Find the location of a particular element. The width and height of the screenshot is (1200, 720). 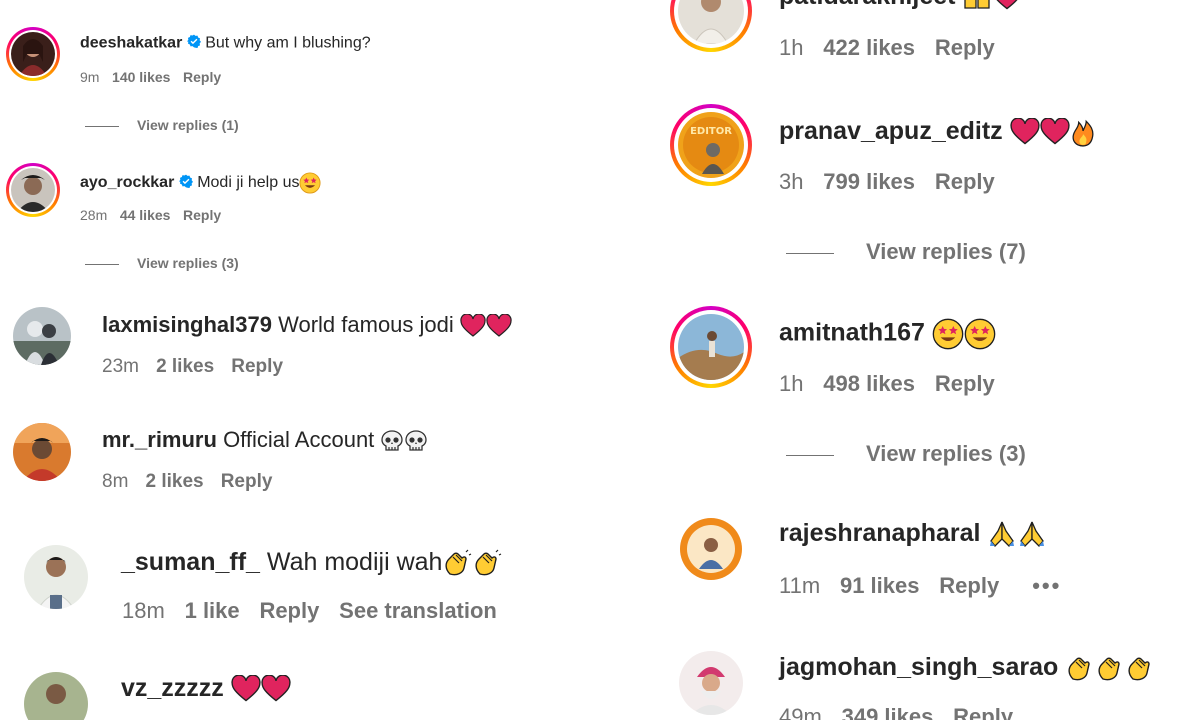

comment-username: mr._rimuru is located at coordinates (159, 439).